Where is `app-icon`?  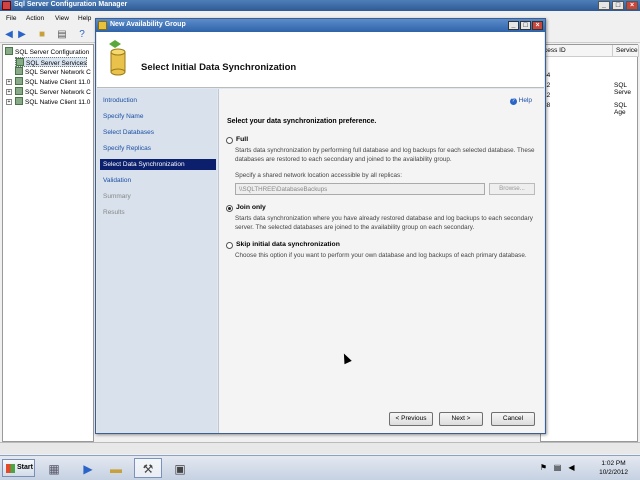 app-icon is located at coordinates (6, 5).